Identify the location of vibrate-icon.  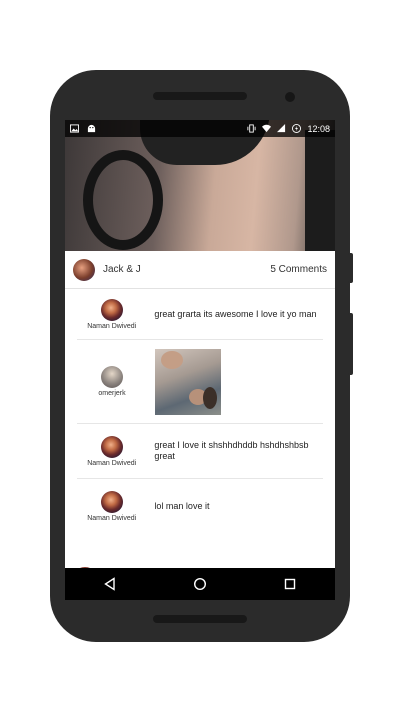
(252, 128).